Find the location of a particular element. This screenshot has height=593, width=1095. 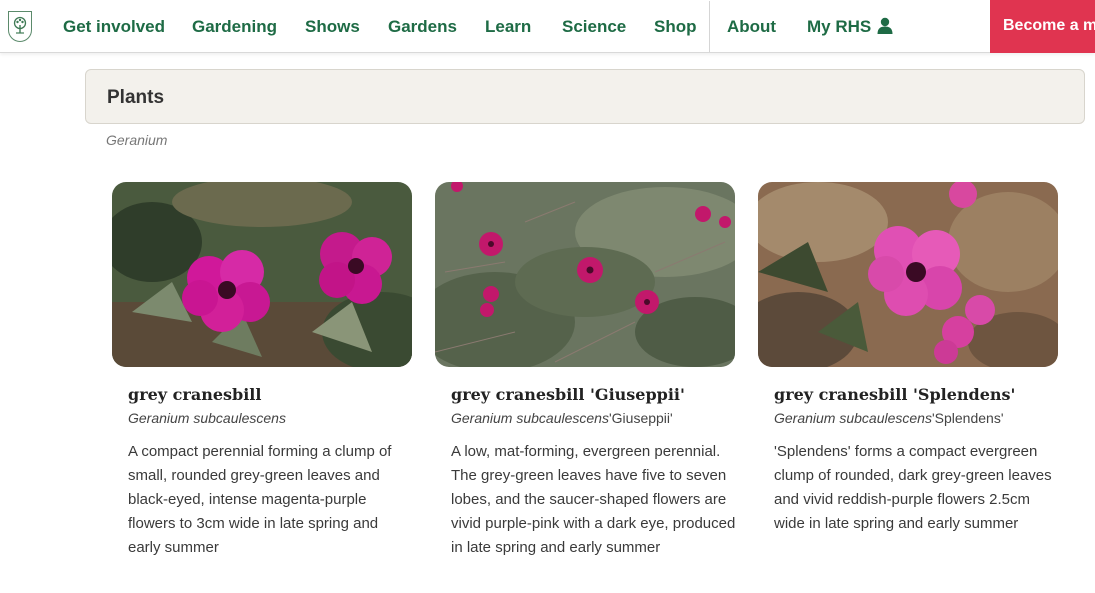

genus-subtitle: Geranium is located at coordinates (137, 140).